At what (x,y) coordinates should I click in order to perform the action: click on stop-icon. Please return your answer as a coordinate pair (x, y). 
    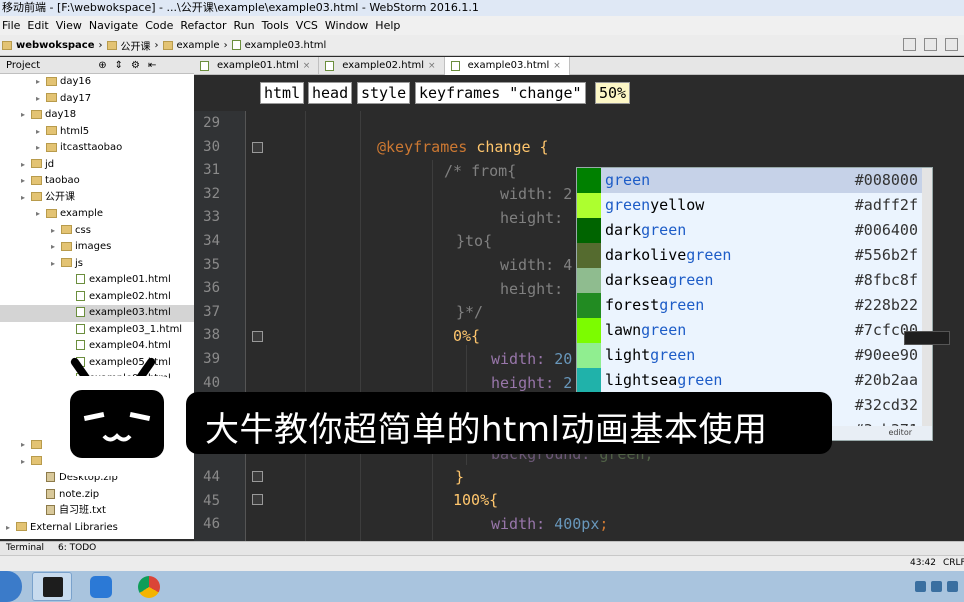
    Looking at the image, I should click on (951, 44).